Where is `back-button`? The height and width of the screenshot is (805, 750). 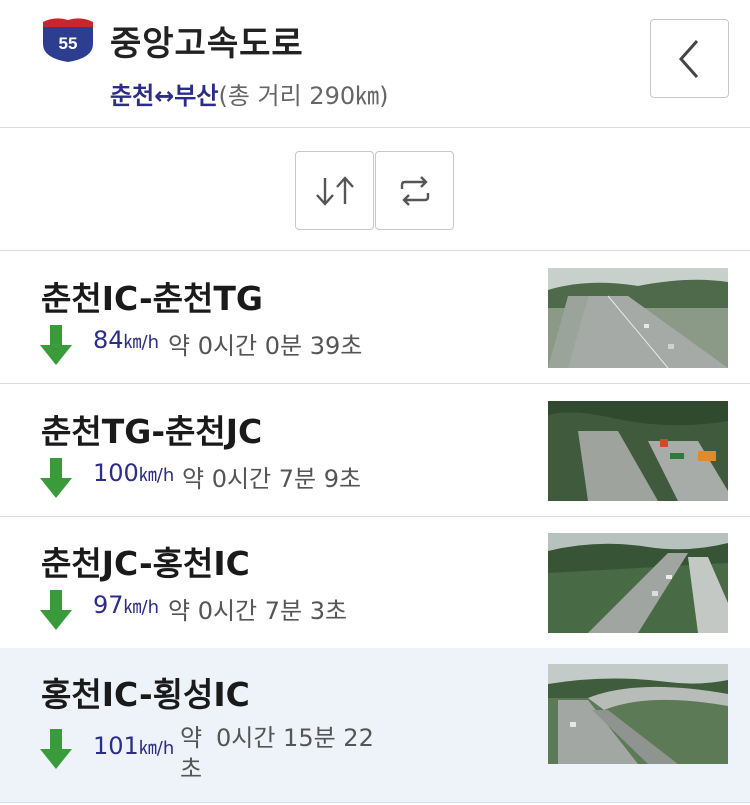
back-button is located at coordinates (689, 58).